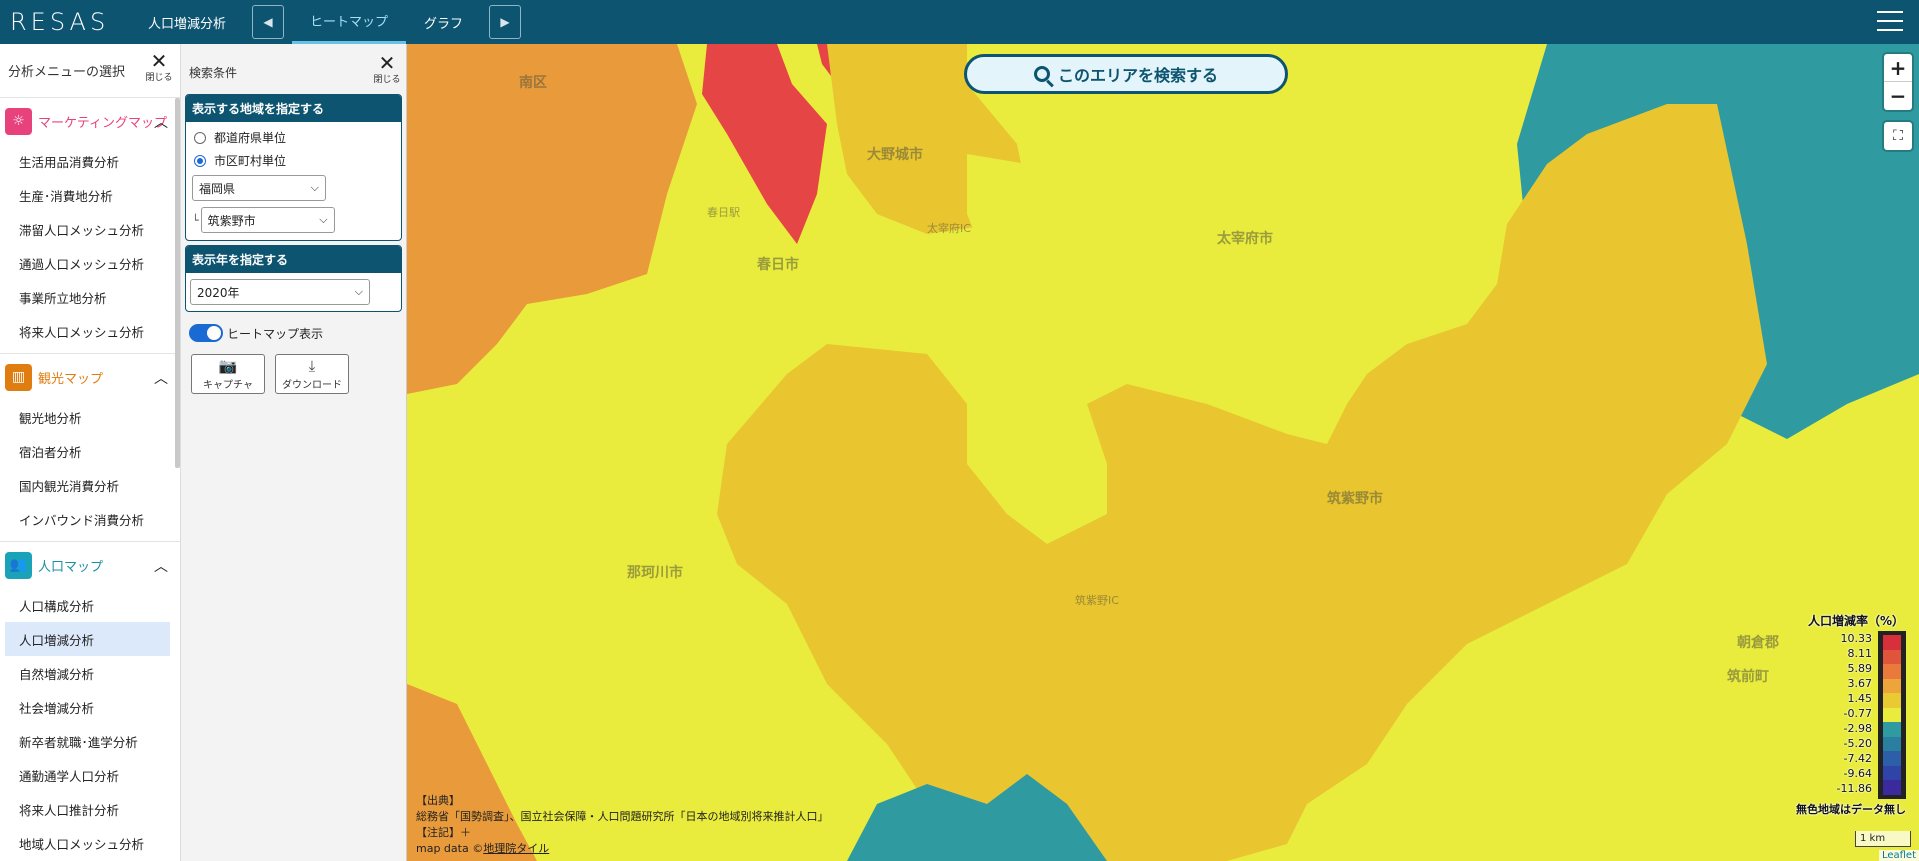 This screenshot has width=1919, height=861. Describe the element at coordinates (67, 72) in the screenshot. I see `analysis-menu-title: 分析メニューの選択` at that location.